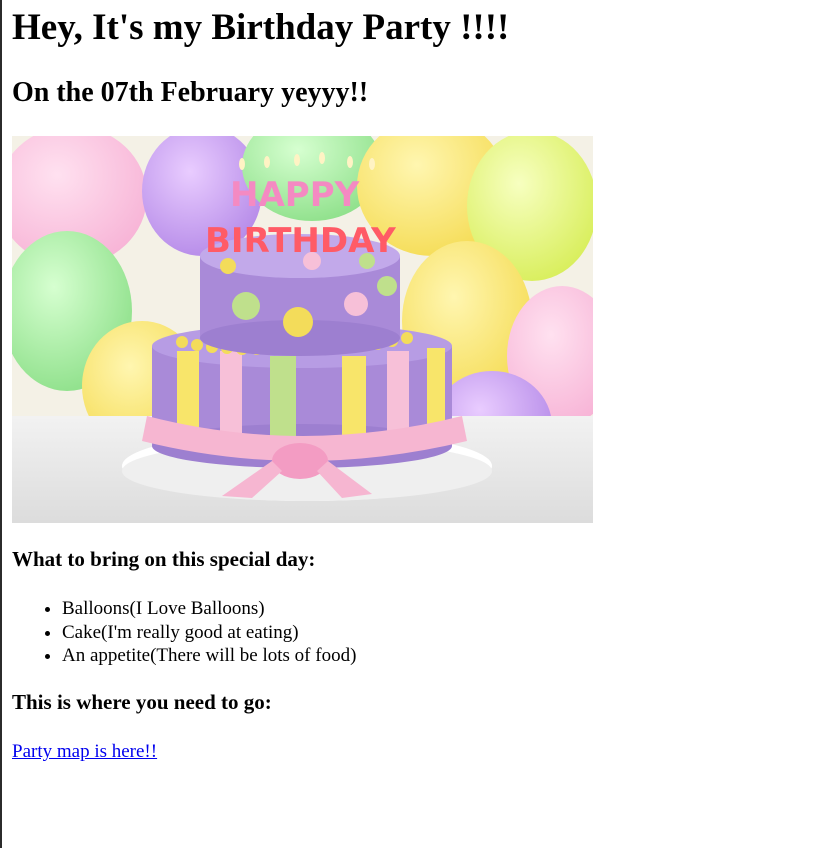 The image size is (826, 848). I want to click on bring-heading: What to bring on this special day:, so click(164, 559).